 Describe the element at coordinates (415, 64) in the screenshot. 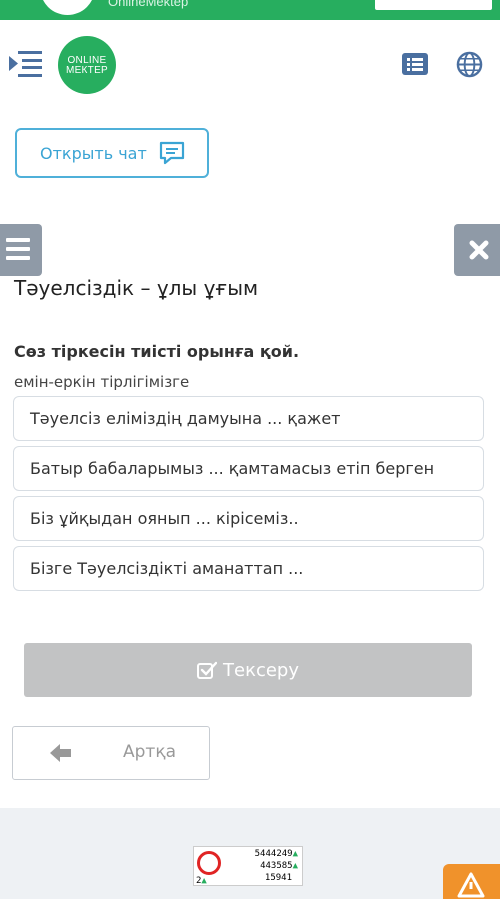

I see `list-icon` at that location.